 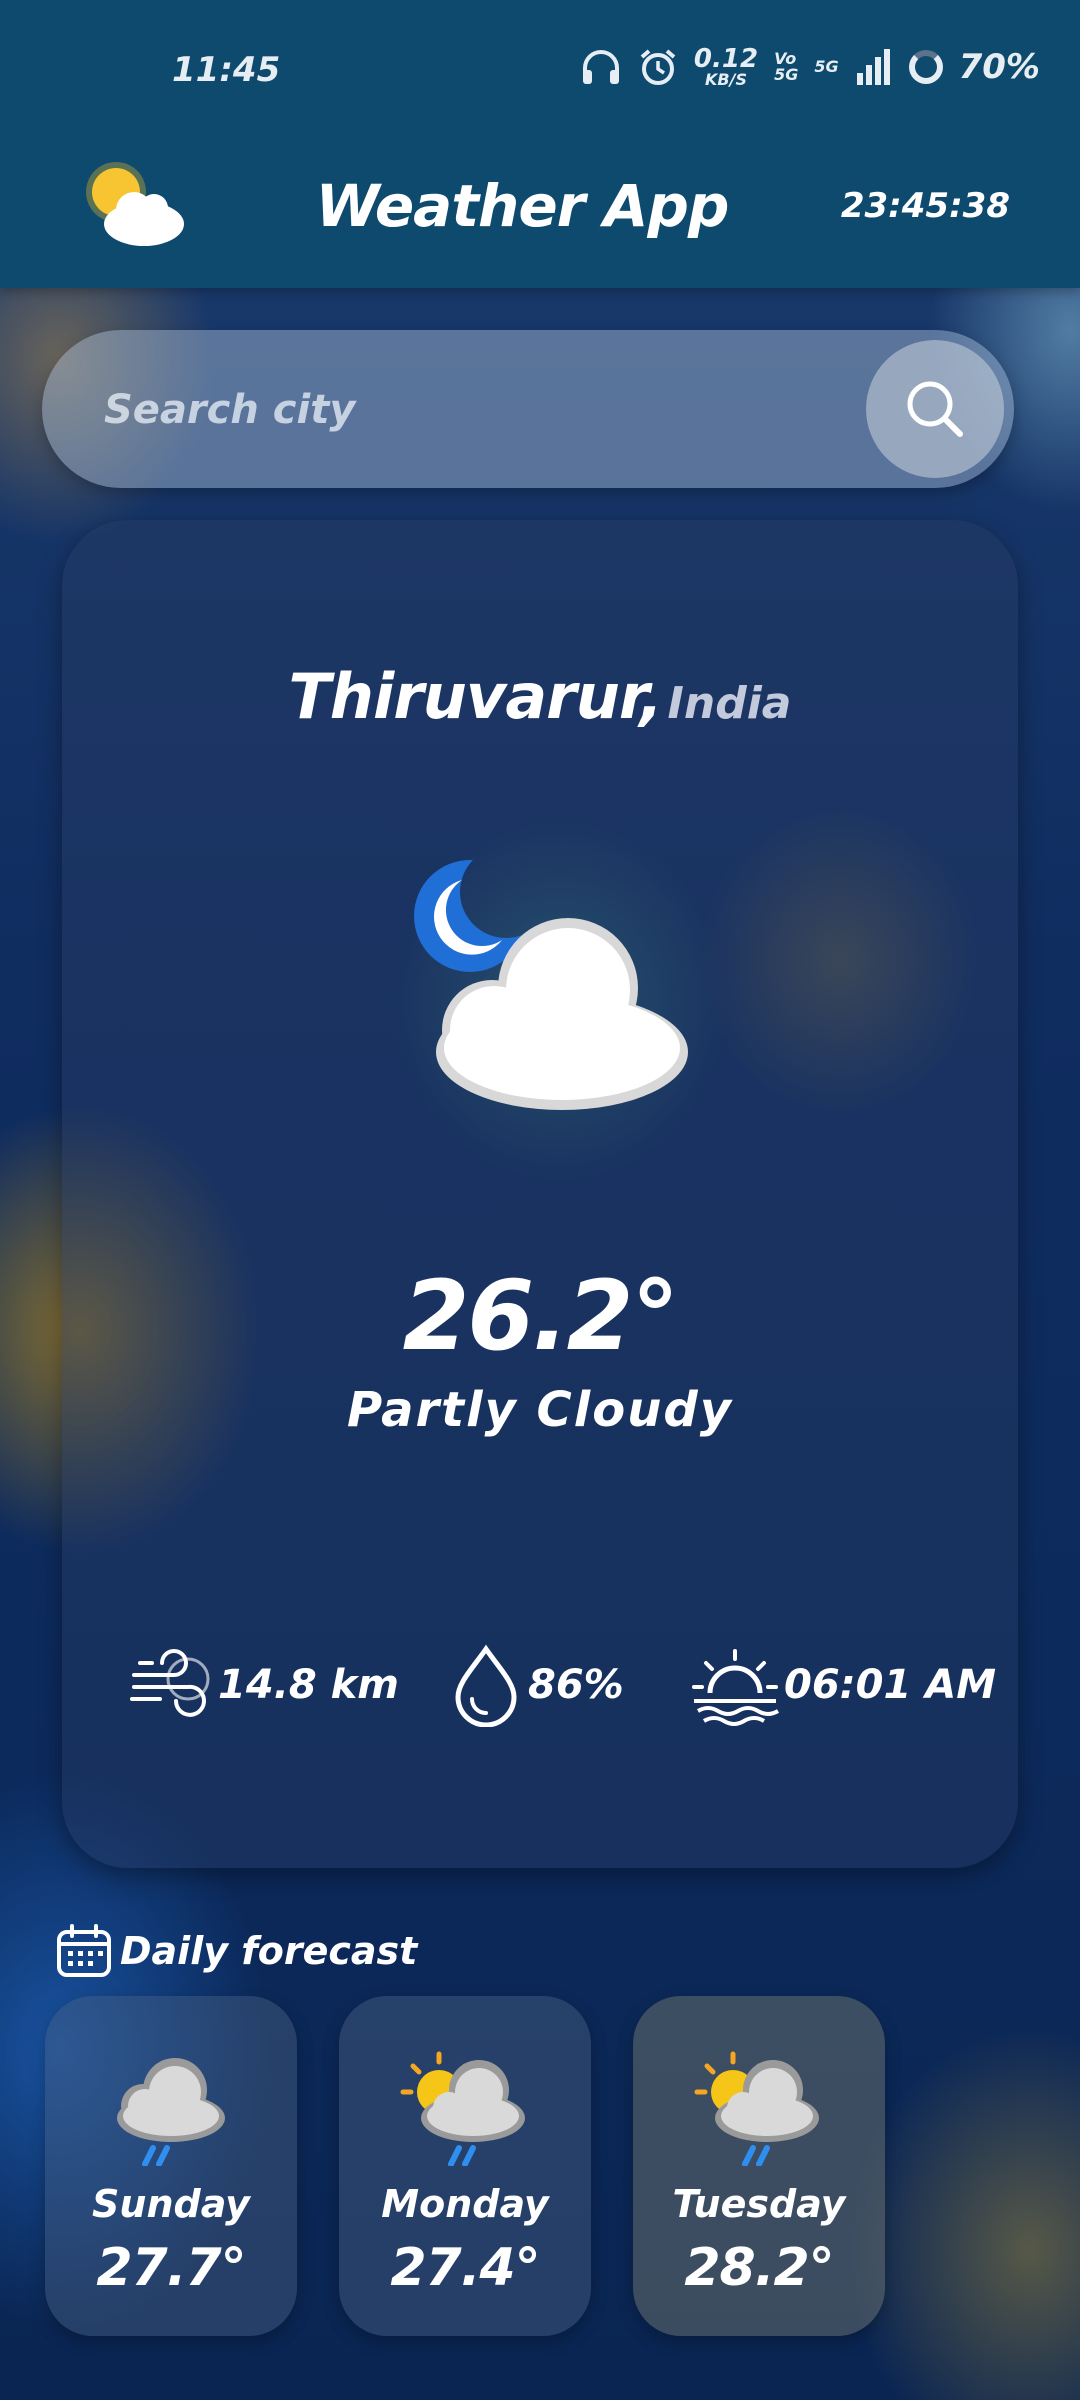 I want to click on forecast-card-monday: Monday 27.4°, so click(x=465, y=2166).